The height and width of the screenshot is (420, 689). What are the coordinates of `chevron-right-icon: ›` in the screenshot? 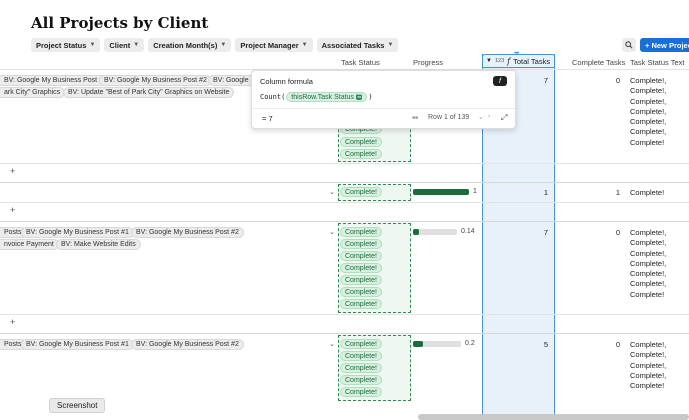 It's located at (489, 116).